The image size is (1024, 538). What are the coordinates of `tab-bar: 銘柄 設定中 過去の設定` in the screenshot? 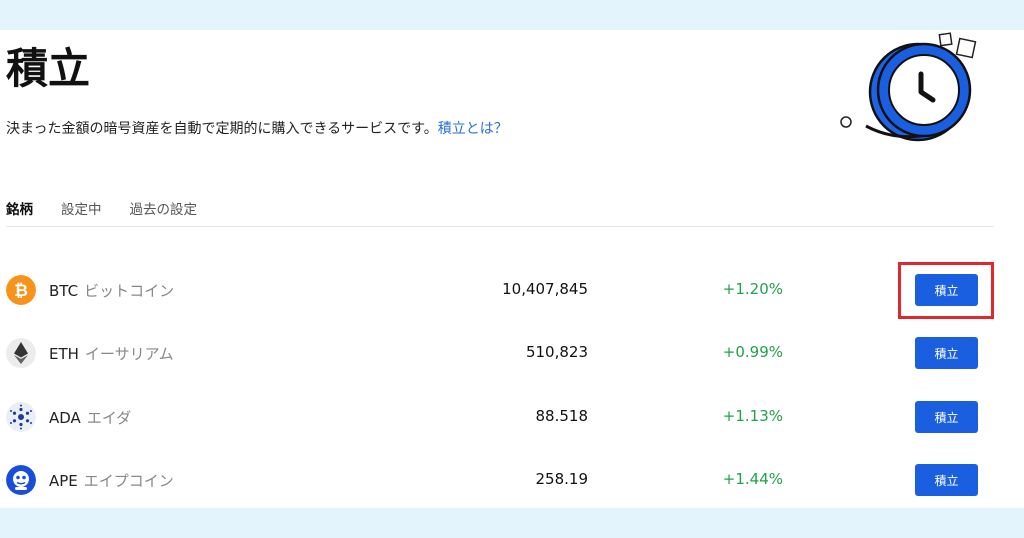 It's located at (115, 208).